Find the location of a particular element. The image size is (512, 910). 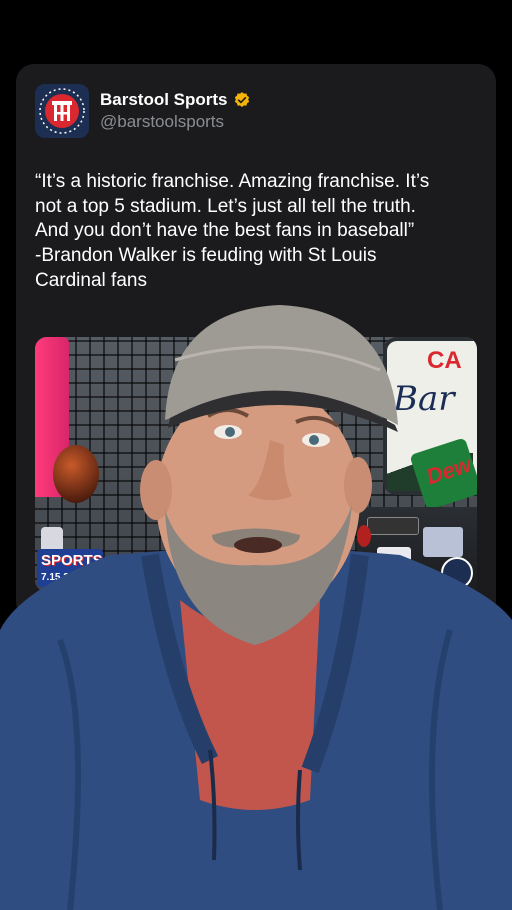

author-row: Barstool Sports is located at coordinates (175, 100).